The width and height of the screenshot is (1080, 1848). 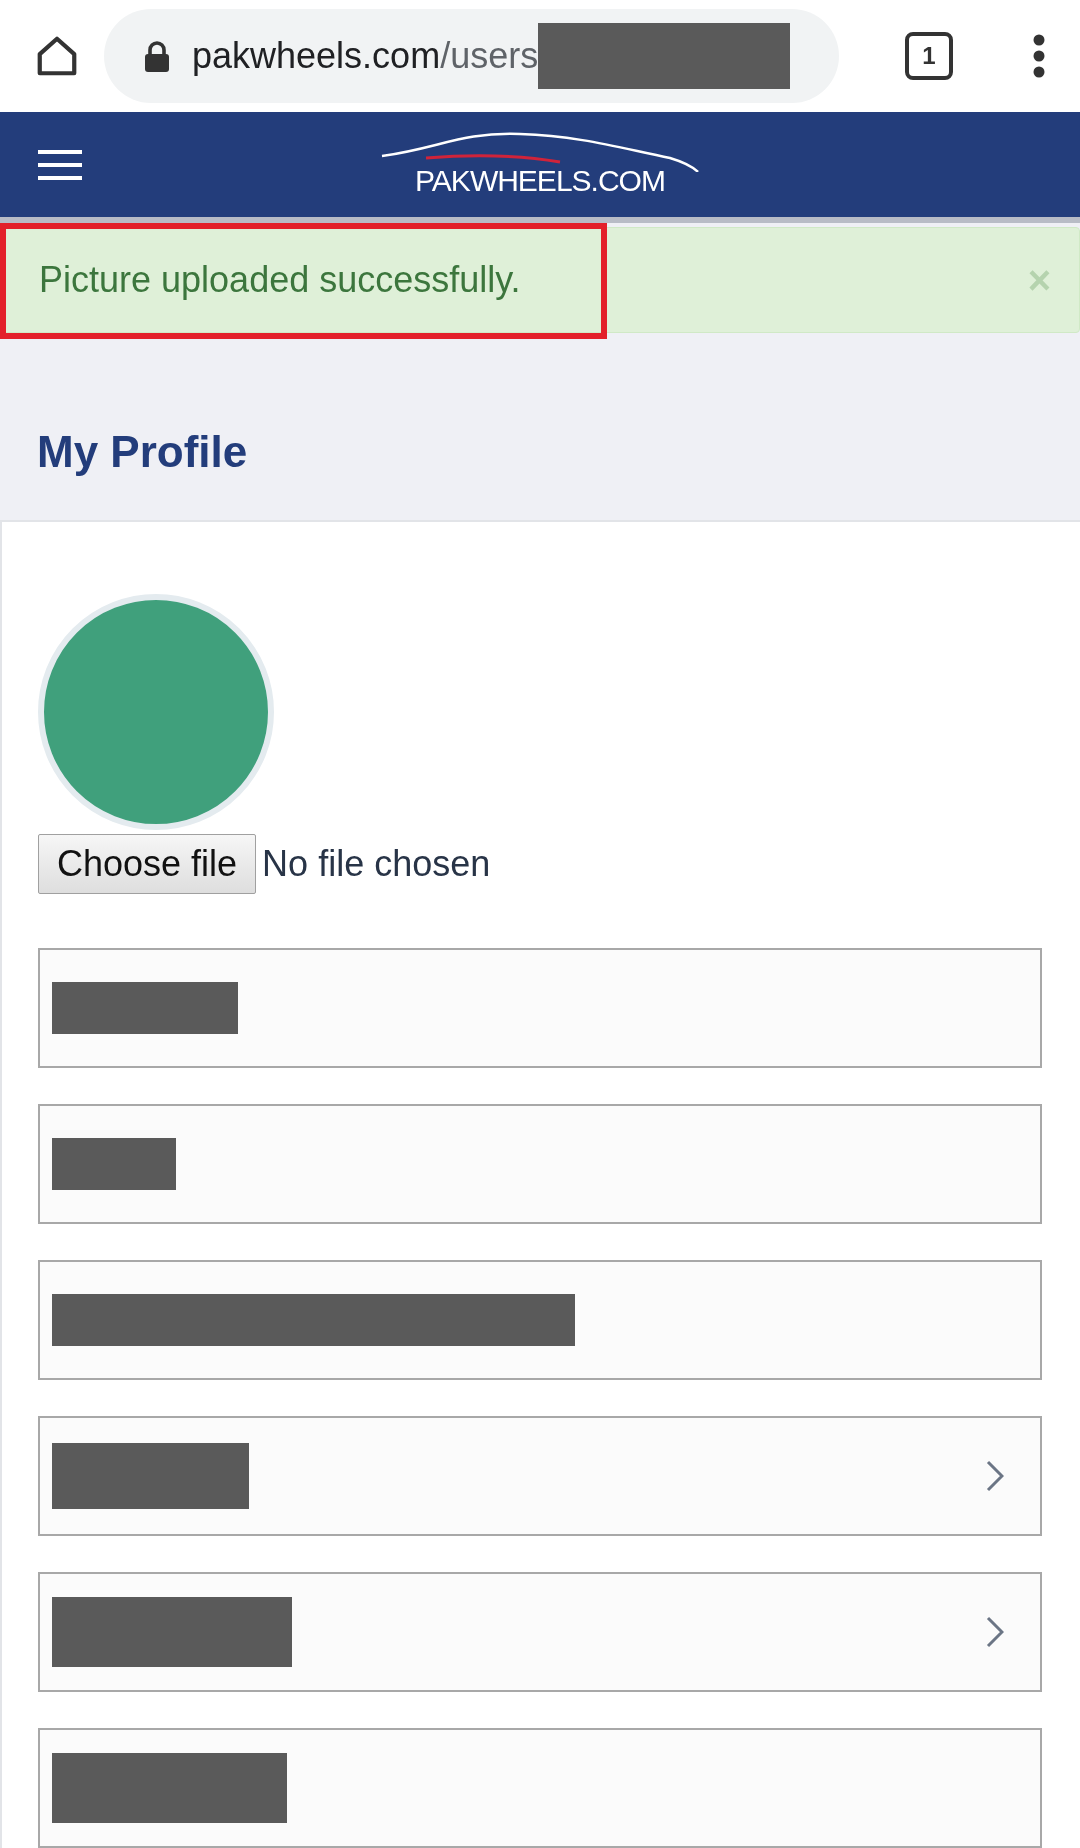 What do you see at coordinates (157, 56) in the screenshot?
I see `lock-icon` at bounding box center [157, 56].